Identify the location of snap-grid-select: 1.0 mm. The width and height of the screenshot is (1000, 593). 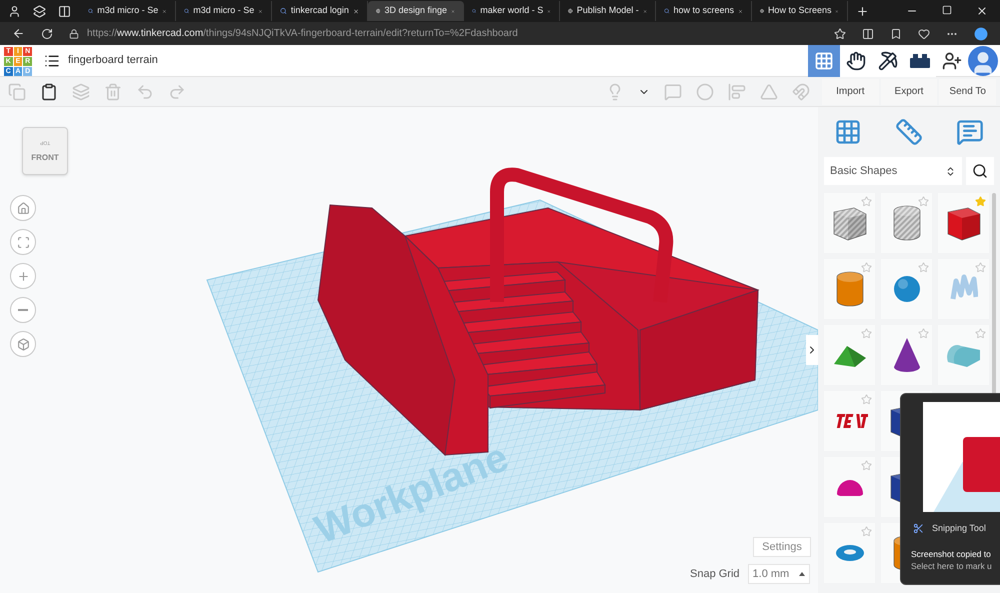
(779, 574).